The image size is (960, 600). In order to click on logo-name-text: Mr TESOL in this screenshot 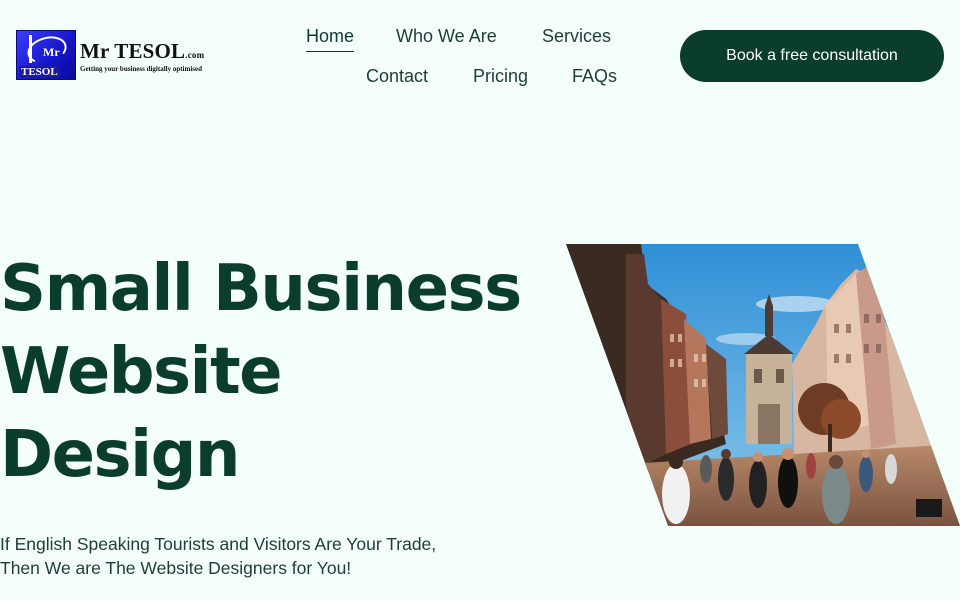, I will do `click(133, 51)`.